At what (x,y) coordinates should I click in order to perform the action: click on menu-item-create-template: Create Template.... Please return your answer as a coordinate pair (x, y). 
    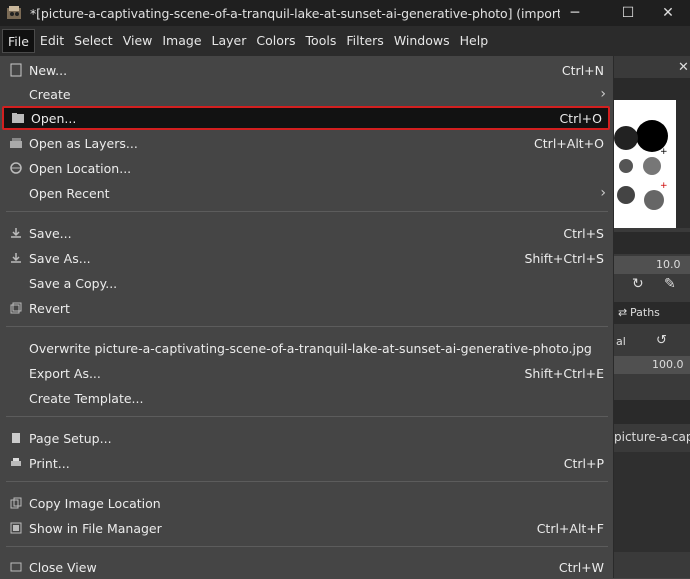
    Looking at the image, I should click on (306, 398).